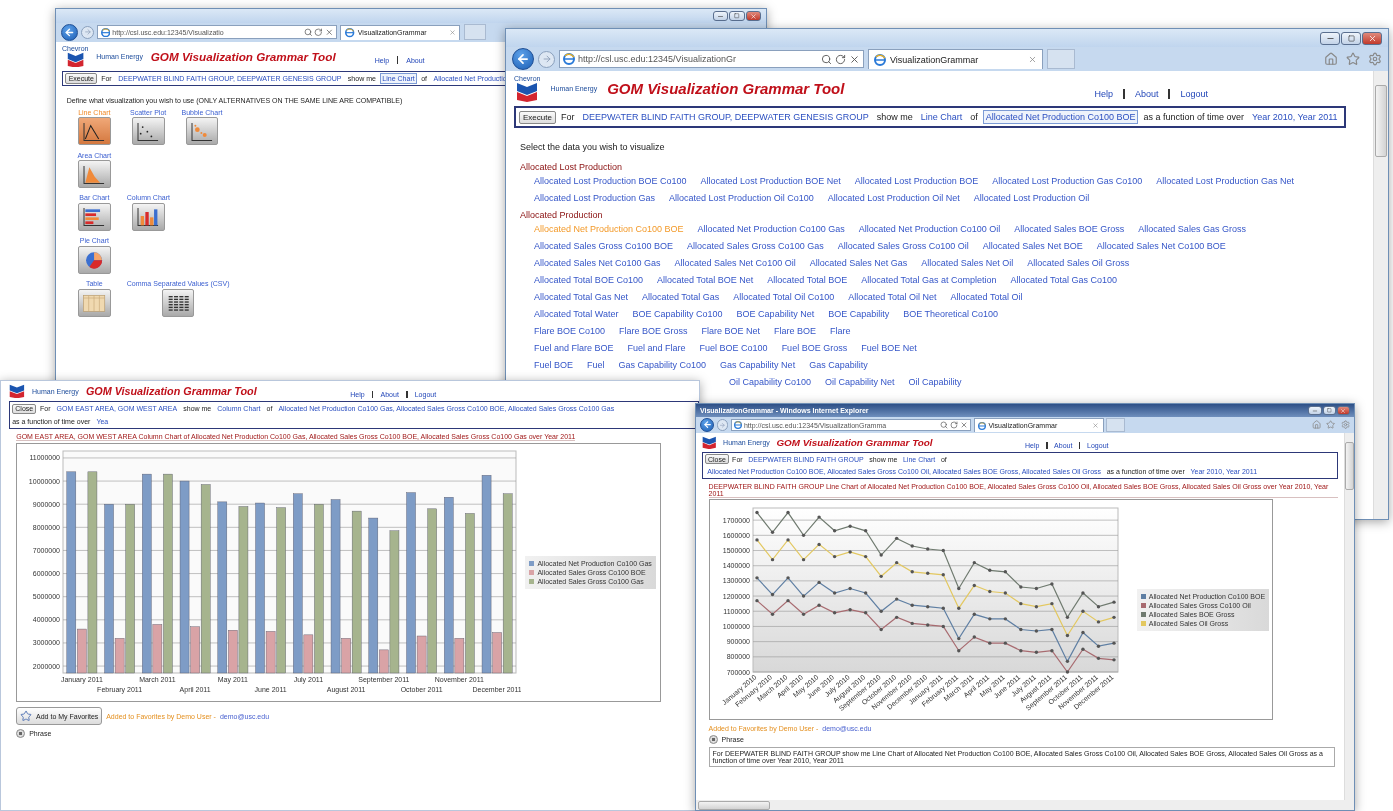 This screenshot has width=1393, height=811. Describe the element at coordinates (570, 330) in the screenshot. I see `data-option-link: Flare BOE Co100` at that location.